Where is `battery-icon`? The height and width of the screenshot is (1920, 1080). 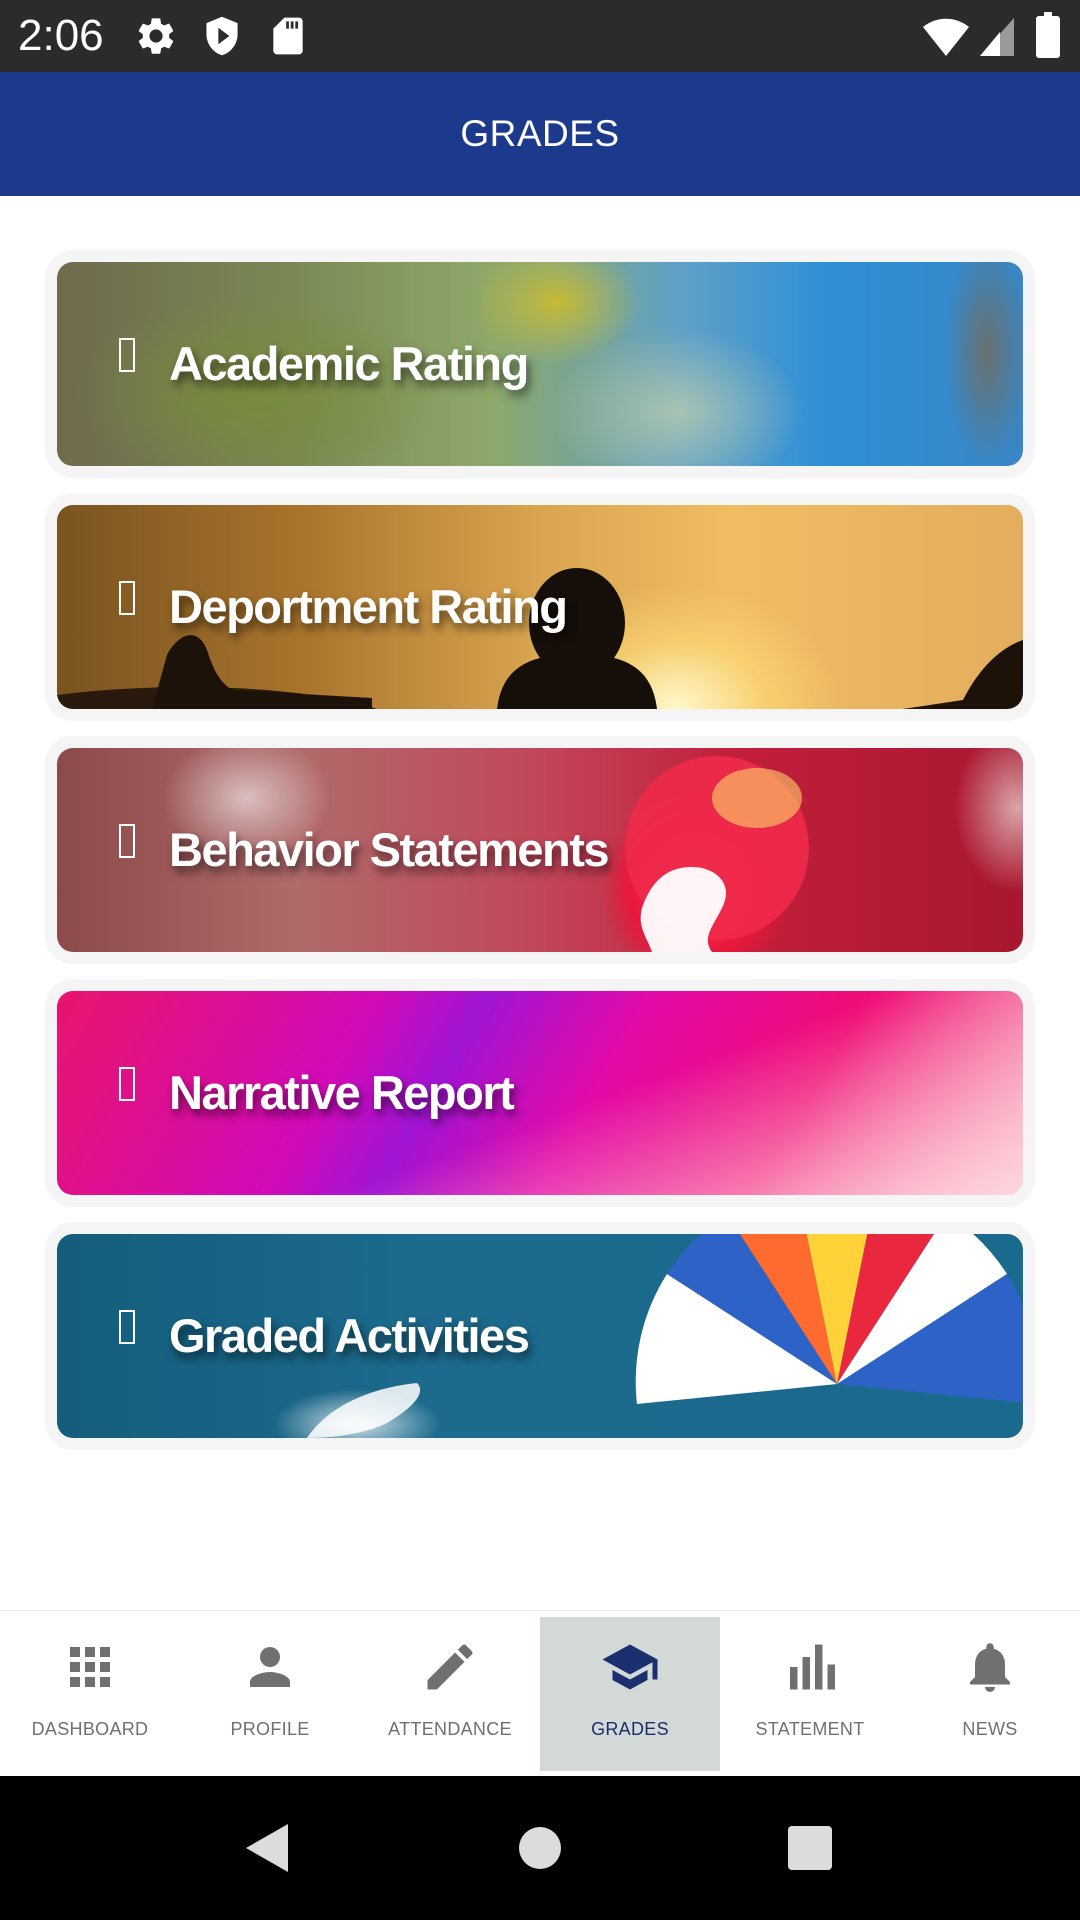 battery-icon is located at coordinates (1048, 35).